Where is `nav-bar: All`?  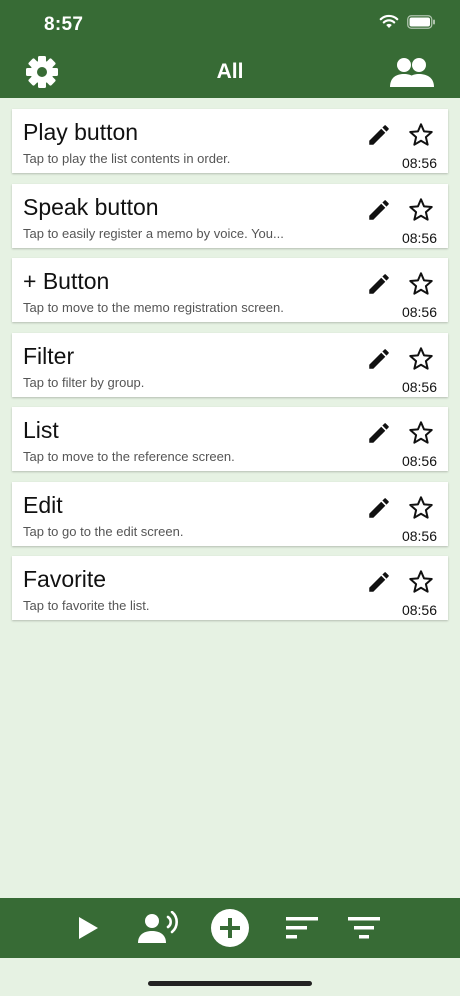
nav-bar: All is located at coordinates (230, 72).